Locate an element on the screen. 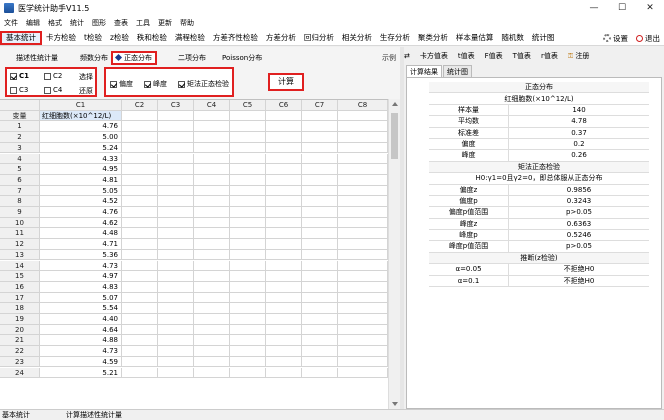  column-header: C2 is located at coordinates (140, 105).